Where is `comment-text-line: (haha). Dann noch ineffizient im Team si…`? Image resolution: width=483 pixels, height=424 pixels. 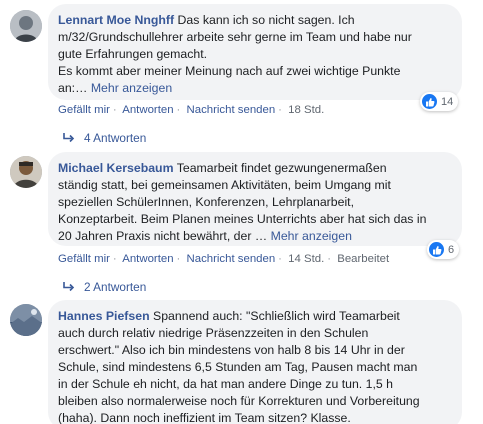 comment-text-line: (haha). Dann noch ineffizient im Team si… is located at coordinates (204, 417).